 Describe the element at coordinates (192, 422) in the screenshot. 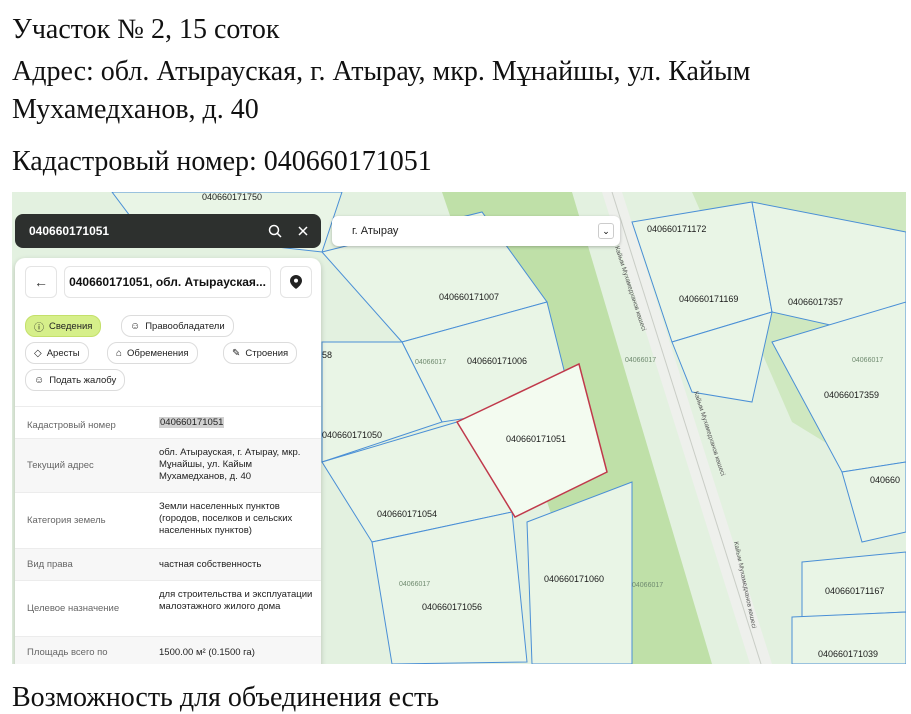

I see `row-value: 040660171051` at that location.